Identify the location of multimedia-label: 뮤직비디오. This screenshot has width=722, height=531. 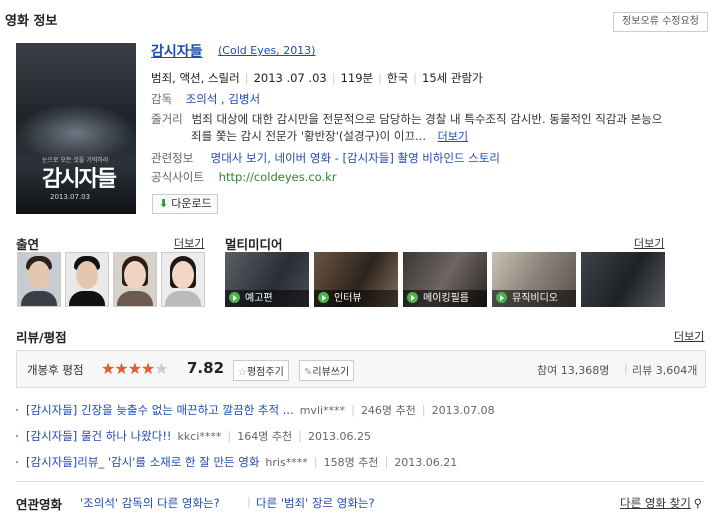
(535, 298).